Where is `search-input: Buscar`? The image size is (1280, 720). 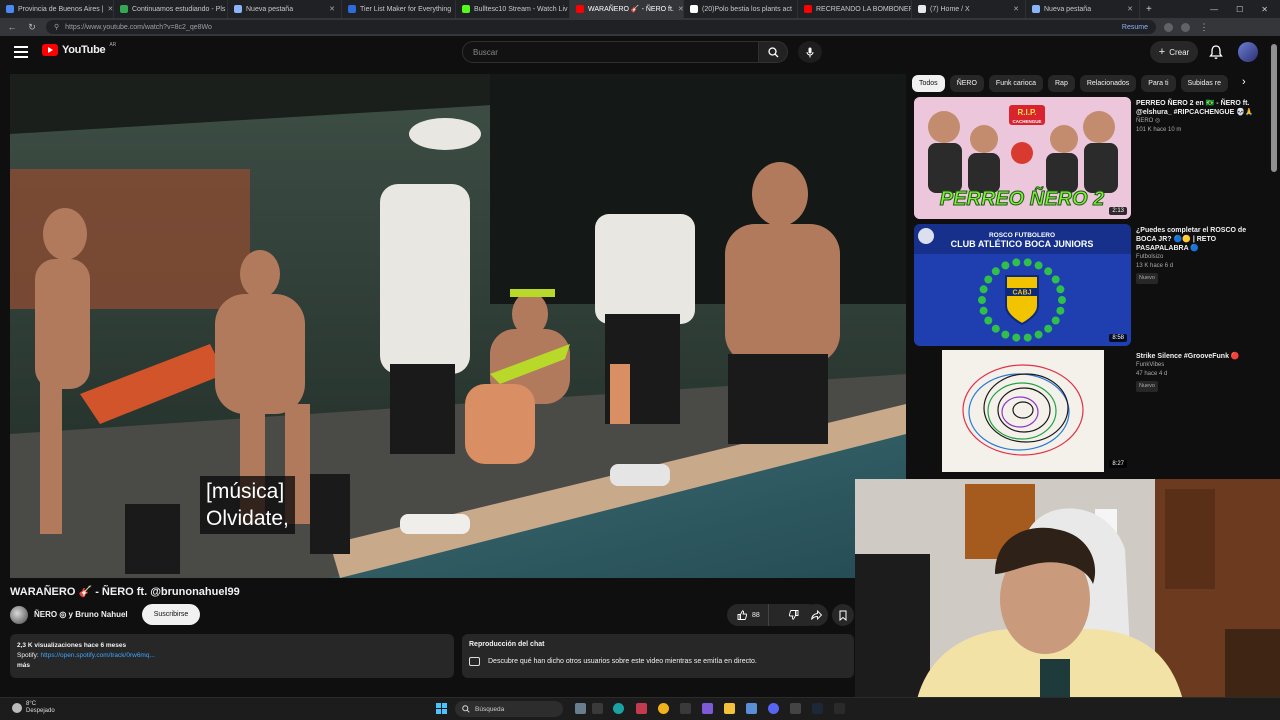
search-input: Buscar is located at coordinates (610, 52).